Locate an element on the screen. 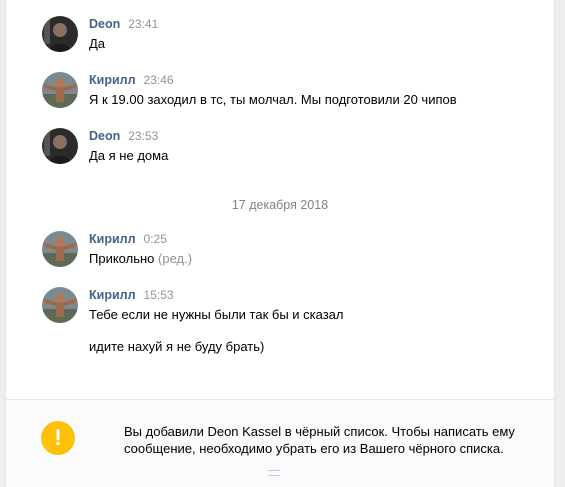  warning-icon: ! is located at coordinates (58, 438).